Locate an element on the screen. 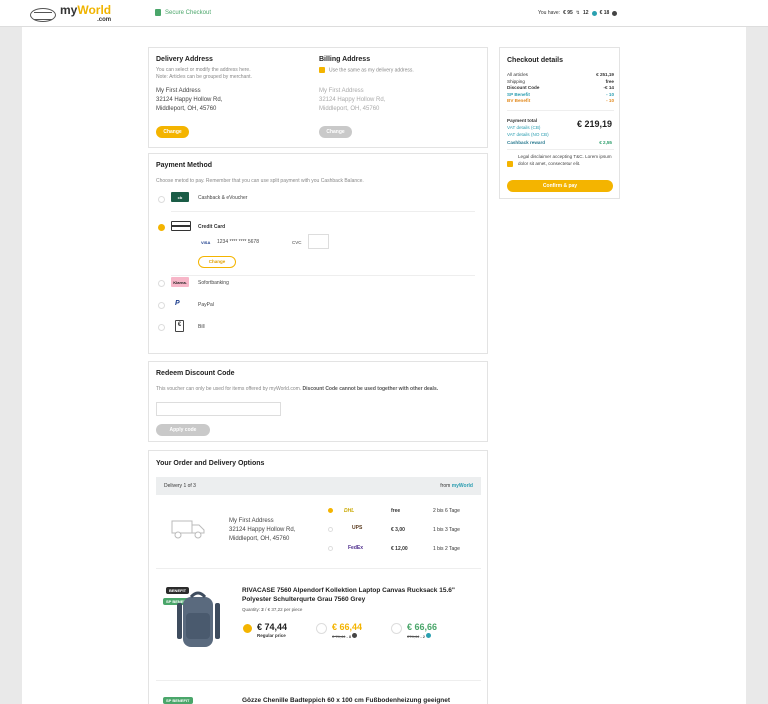 Image resolution: width=768 pixels, height=704 pixels. credit-card-icon is located at coordinates (181, 226).